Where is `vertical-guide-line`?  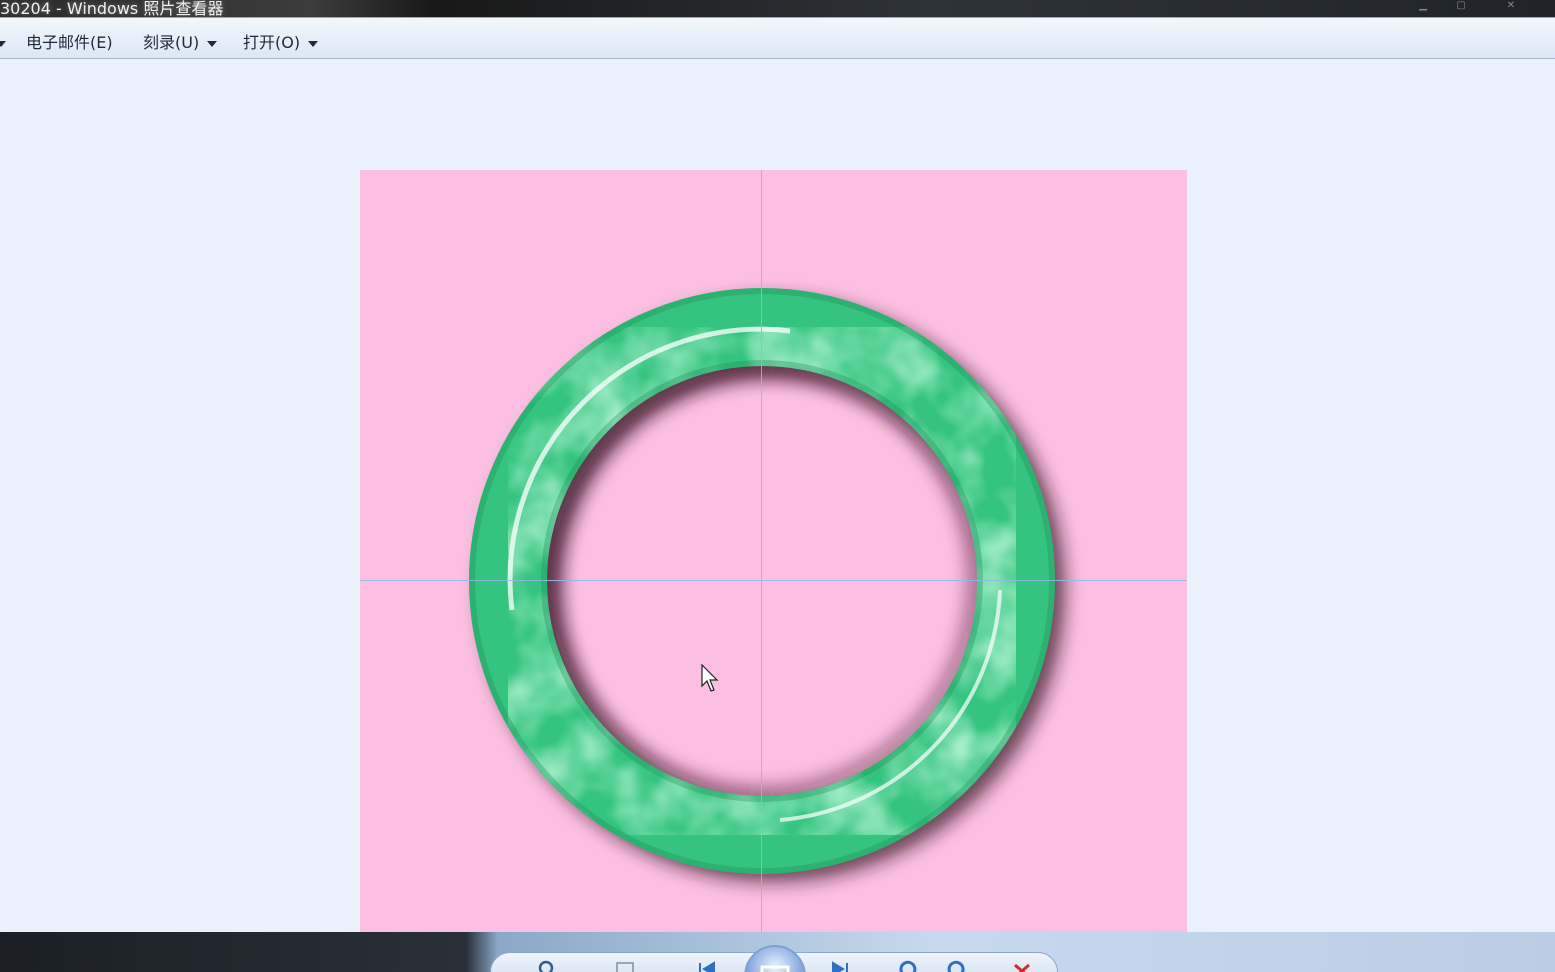
vertical-guide-line is located at coordinates (761, 554).